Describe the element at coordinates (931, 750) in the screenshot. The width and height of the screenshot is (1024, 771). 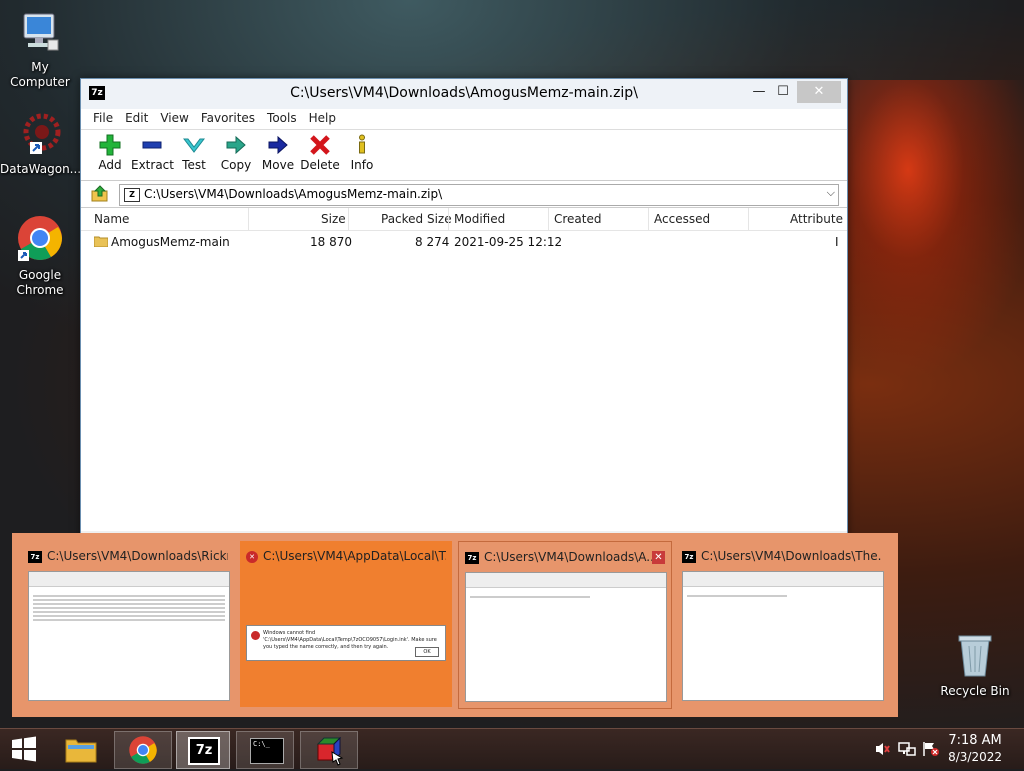
I see `action-center-flag-icon` at that location.